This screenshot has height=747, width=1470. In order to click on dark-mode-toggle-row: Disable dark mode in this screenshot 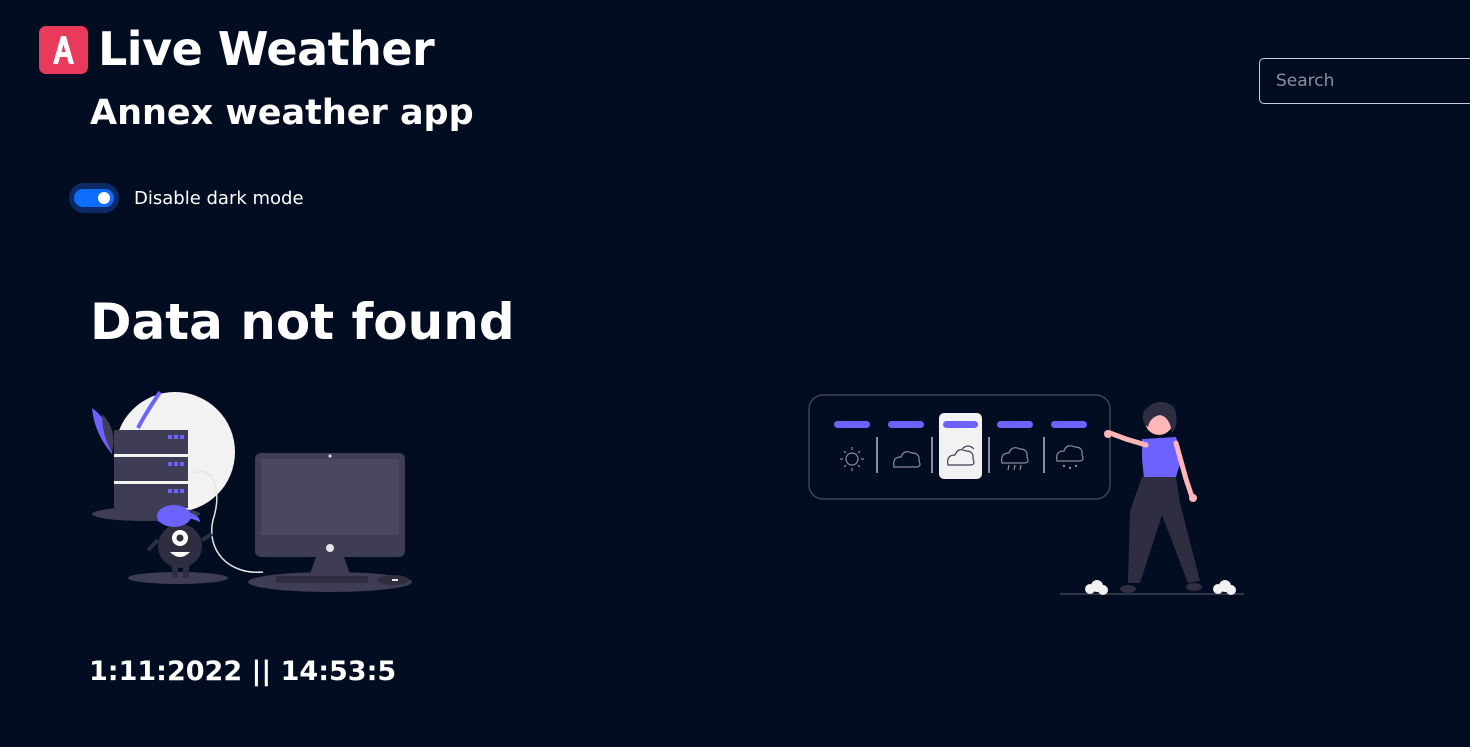, I will do `click(186, 198)`.